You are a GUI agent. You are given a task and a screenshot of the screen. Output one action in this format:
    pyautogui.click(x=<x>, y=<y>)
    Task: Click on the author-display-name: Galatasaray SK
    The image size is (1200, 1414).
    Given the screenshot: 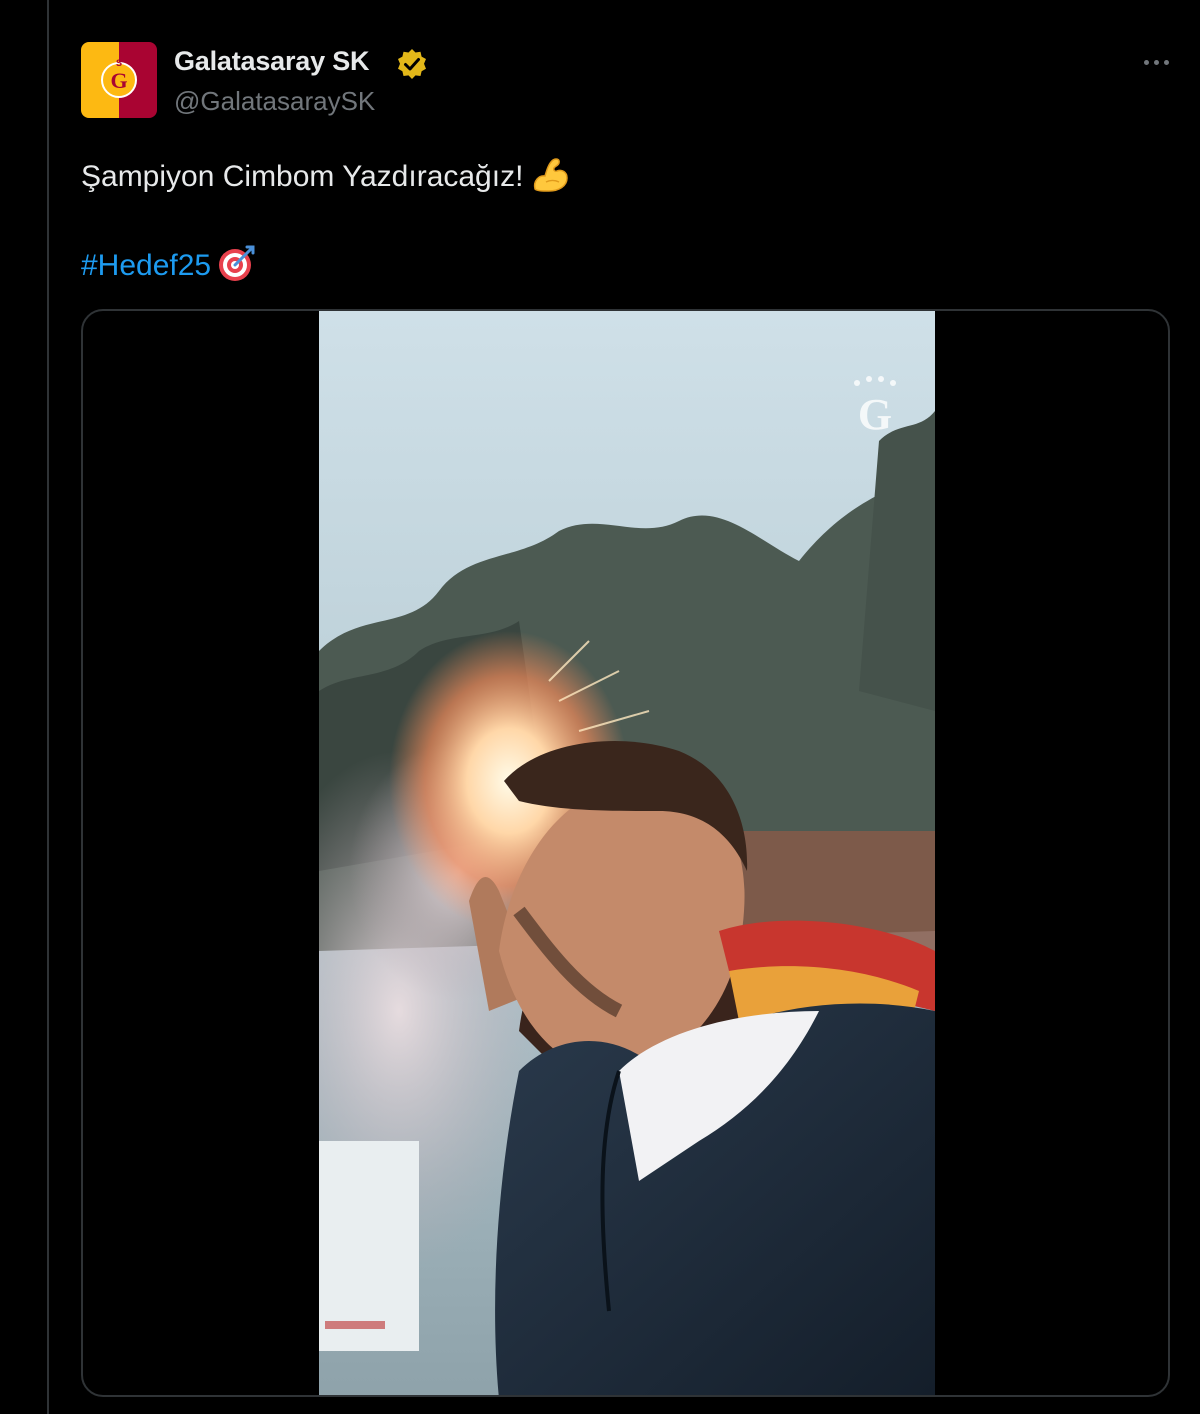 What is the action you would take?
    pyautogui.click(x=272, y=61)
    